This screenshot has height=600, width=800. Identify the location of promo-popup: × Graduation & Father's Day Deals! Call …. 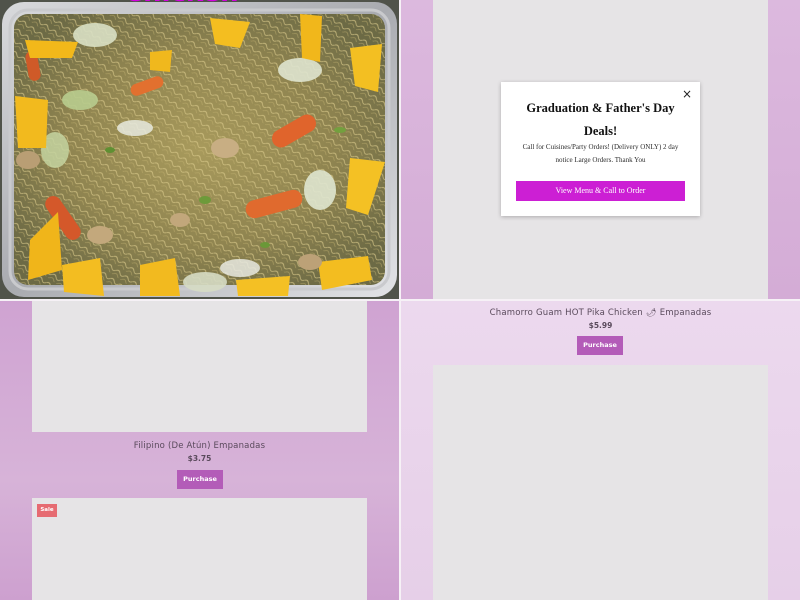
(600, 149).